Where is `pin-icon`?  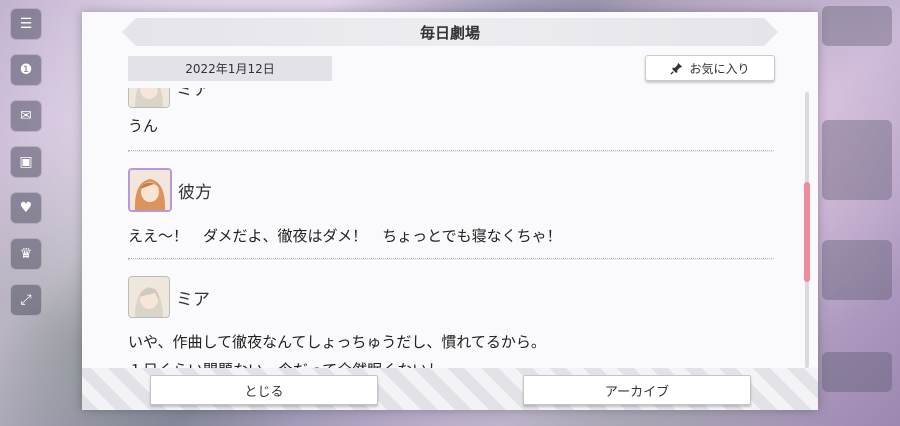
pin-icon is located at coordinates (676, 68).